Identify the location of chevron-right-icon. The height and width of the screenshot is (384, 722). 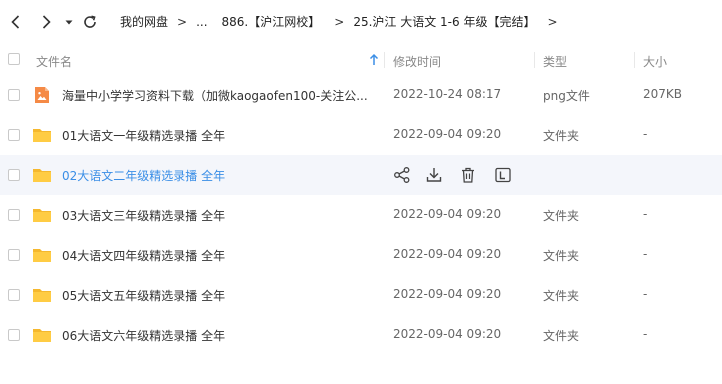
(46, 22).